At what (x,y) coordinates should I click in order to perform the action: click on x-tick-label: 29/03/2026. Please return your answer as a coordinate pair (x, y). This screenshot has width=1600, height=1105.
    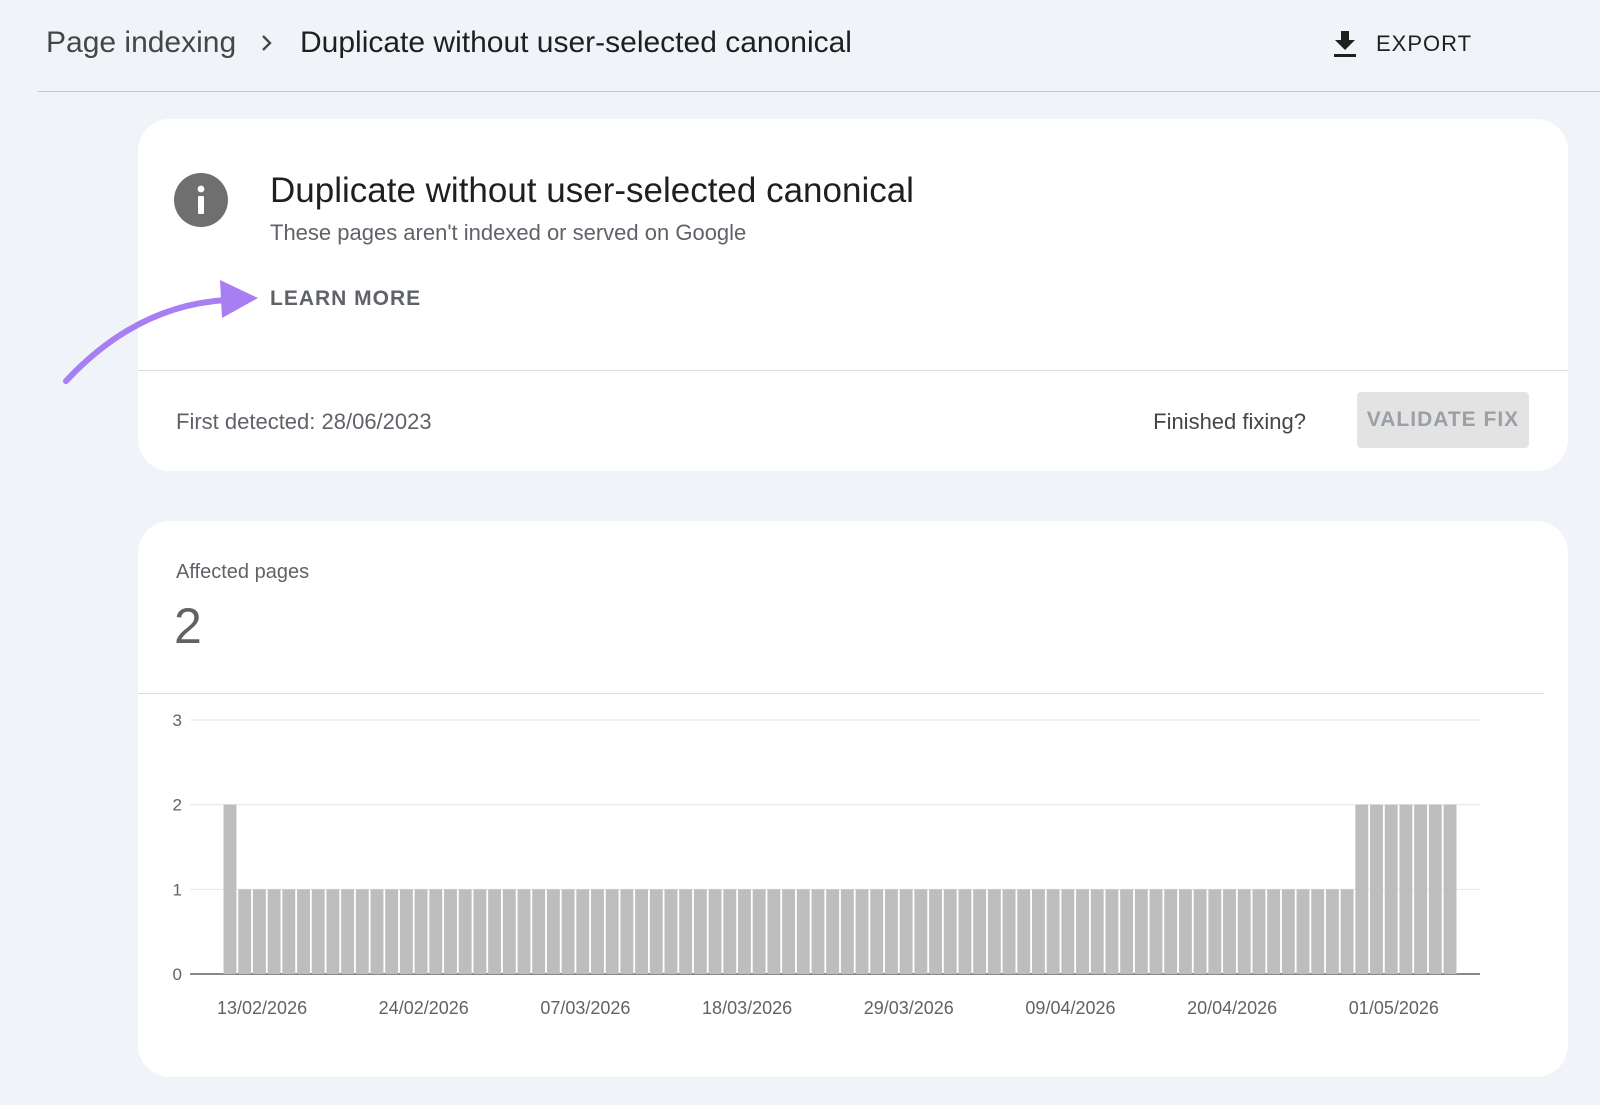
    Looking at the image, I should click on (909, 1008).